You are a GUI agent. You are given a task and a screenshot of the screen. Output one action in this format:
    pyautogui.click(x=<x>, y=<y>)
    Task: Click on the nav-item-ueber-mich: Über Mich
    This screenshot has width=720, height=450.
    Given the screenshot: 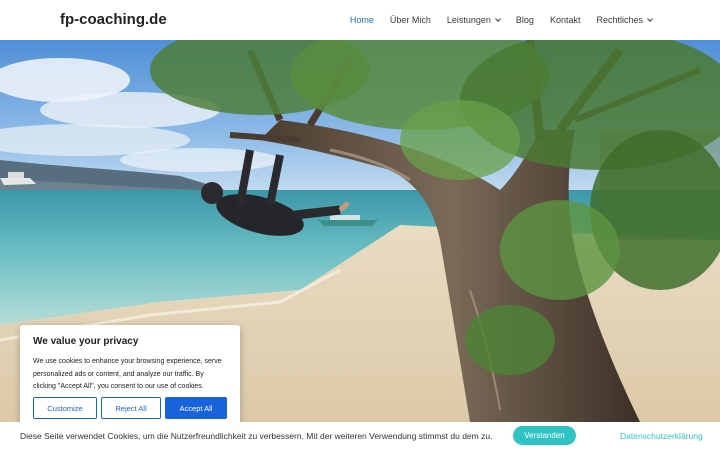 What is the action you would take?
    pyautogui.click(x=410, y=20)
    